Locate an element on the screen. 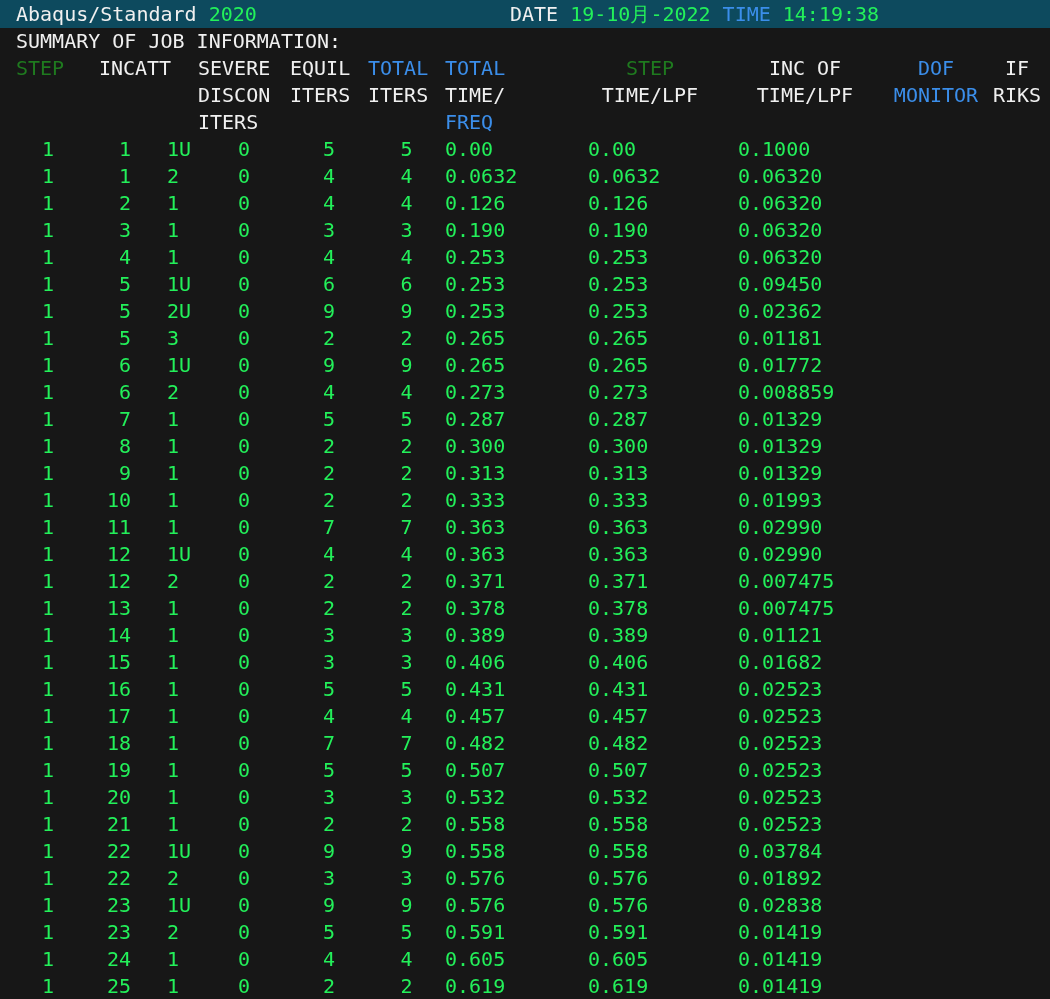  table-cell: 0.253 is located at coordinates (475, 284).